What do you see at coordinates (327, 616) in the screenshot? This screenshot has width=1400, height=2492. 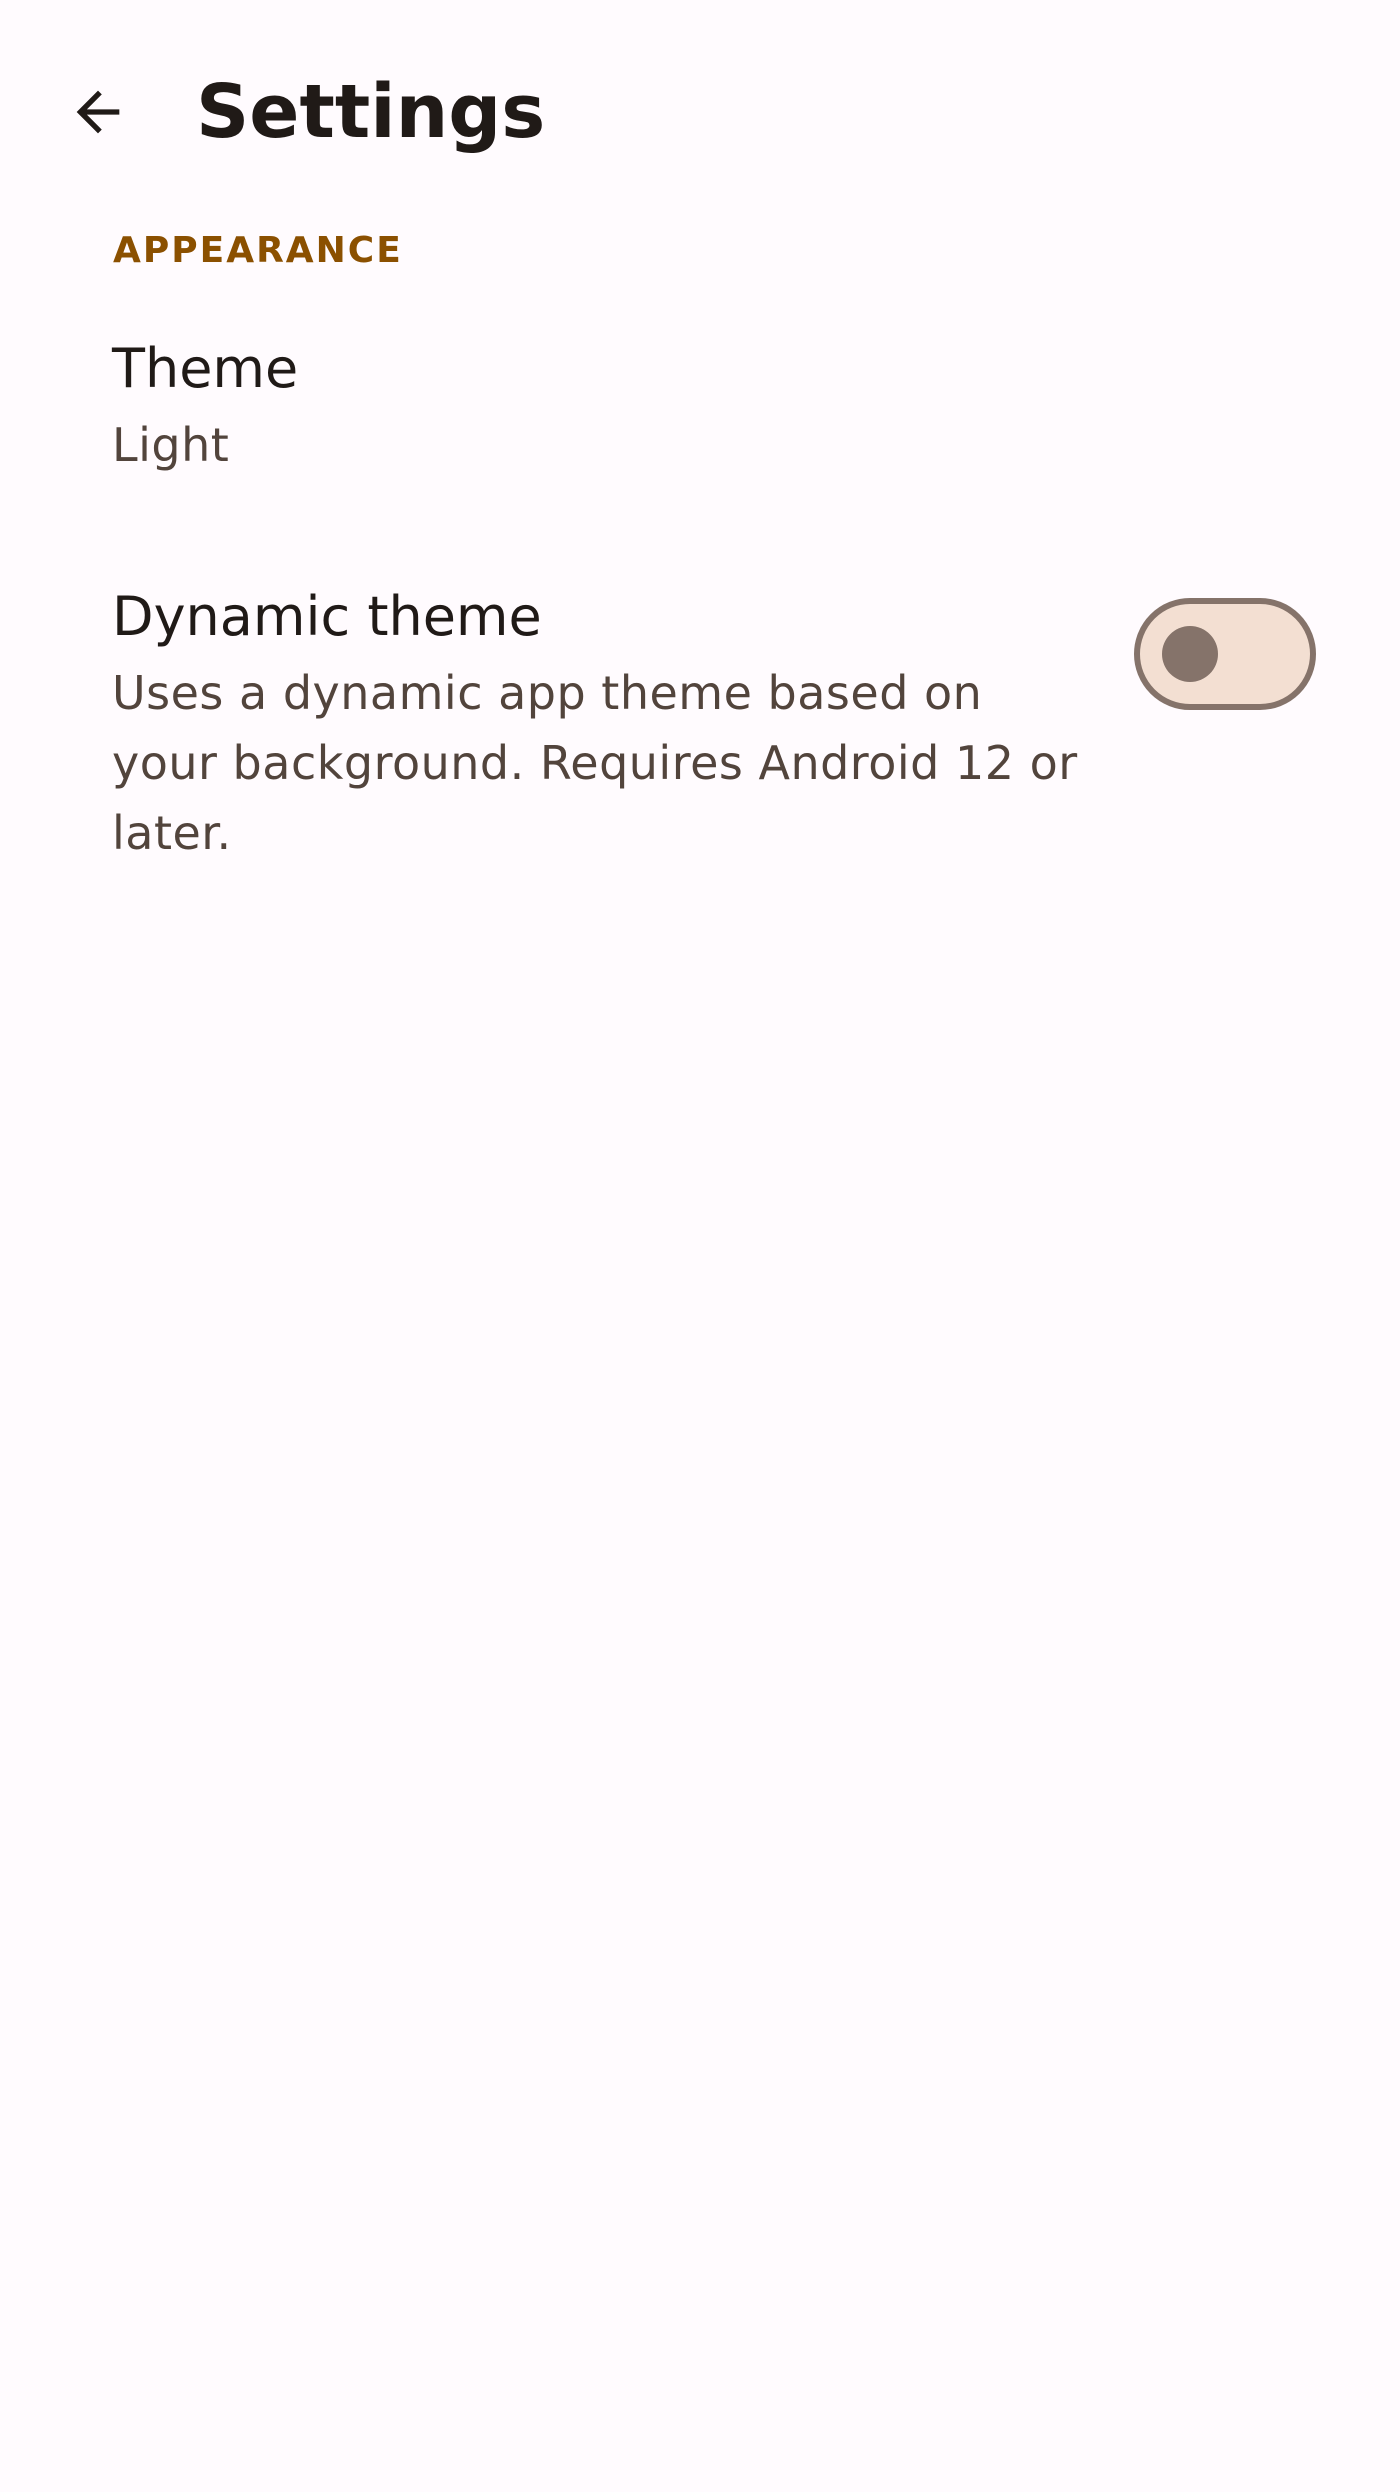 I see `dynamic-theme-title: Dynamic theme` at bounding box center [327, 616].